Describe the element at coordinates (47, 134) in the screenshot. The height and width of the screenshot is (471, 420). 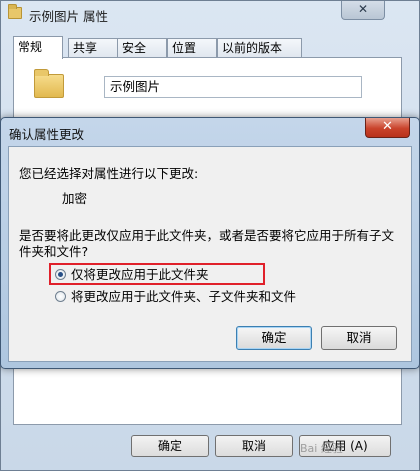
I see `dialog-title: 确认属性更改` at that location.